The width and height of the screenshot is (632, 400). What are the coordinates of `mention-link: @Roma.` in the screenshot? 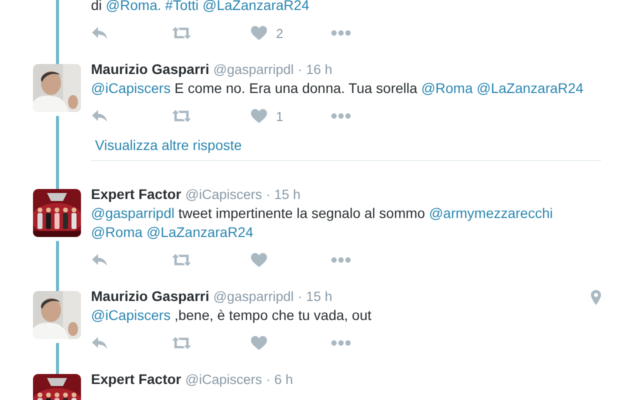 It's located at (134, 6).